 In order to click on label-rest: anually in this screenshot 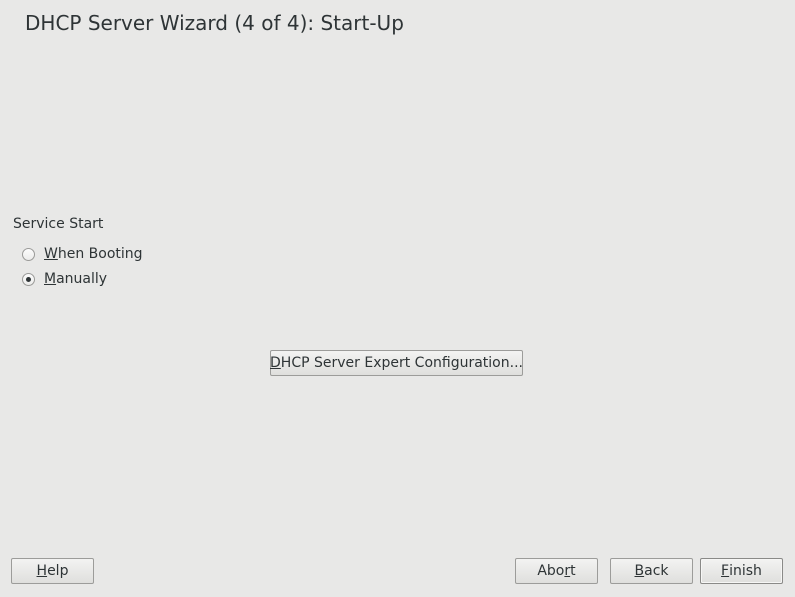, I will do `click(82, 279)`.